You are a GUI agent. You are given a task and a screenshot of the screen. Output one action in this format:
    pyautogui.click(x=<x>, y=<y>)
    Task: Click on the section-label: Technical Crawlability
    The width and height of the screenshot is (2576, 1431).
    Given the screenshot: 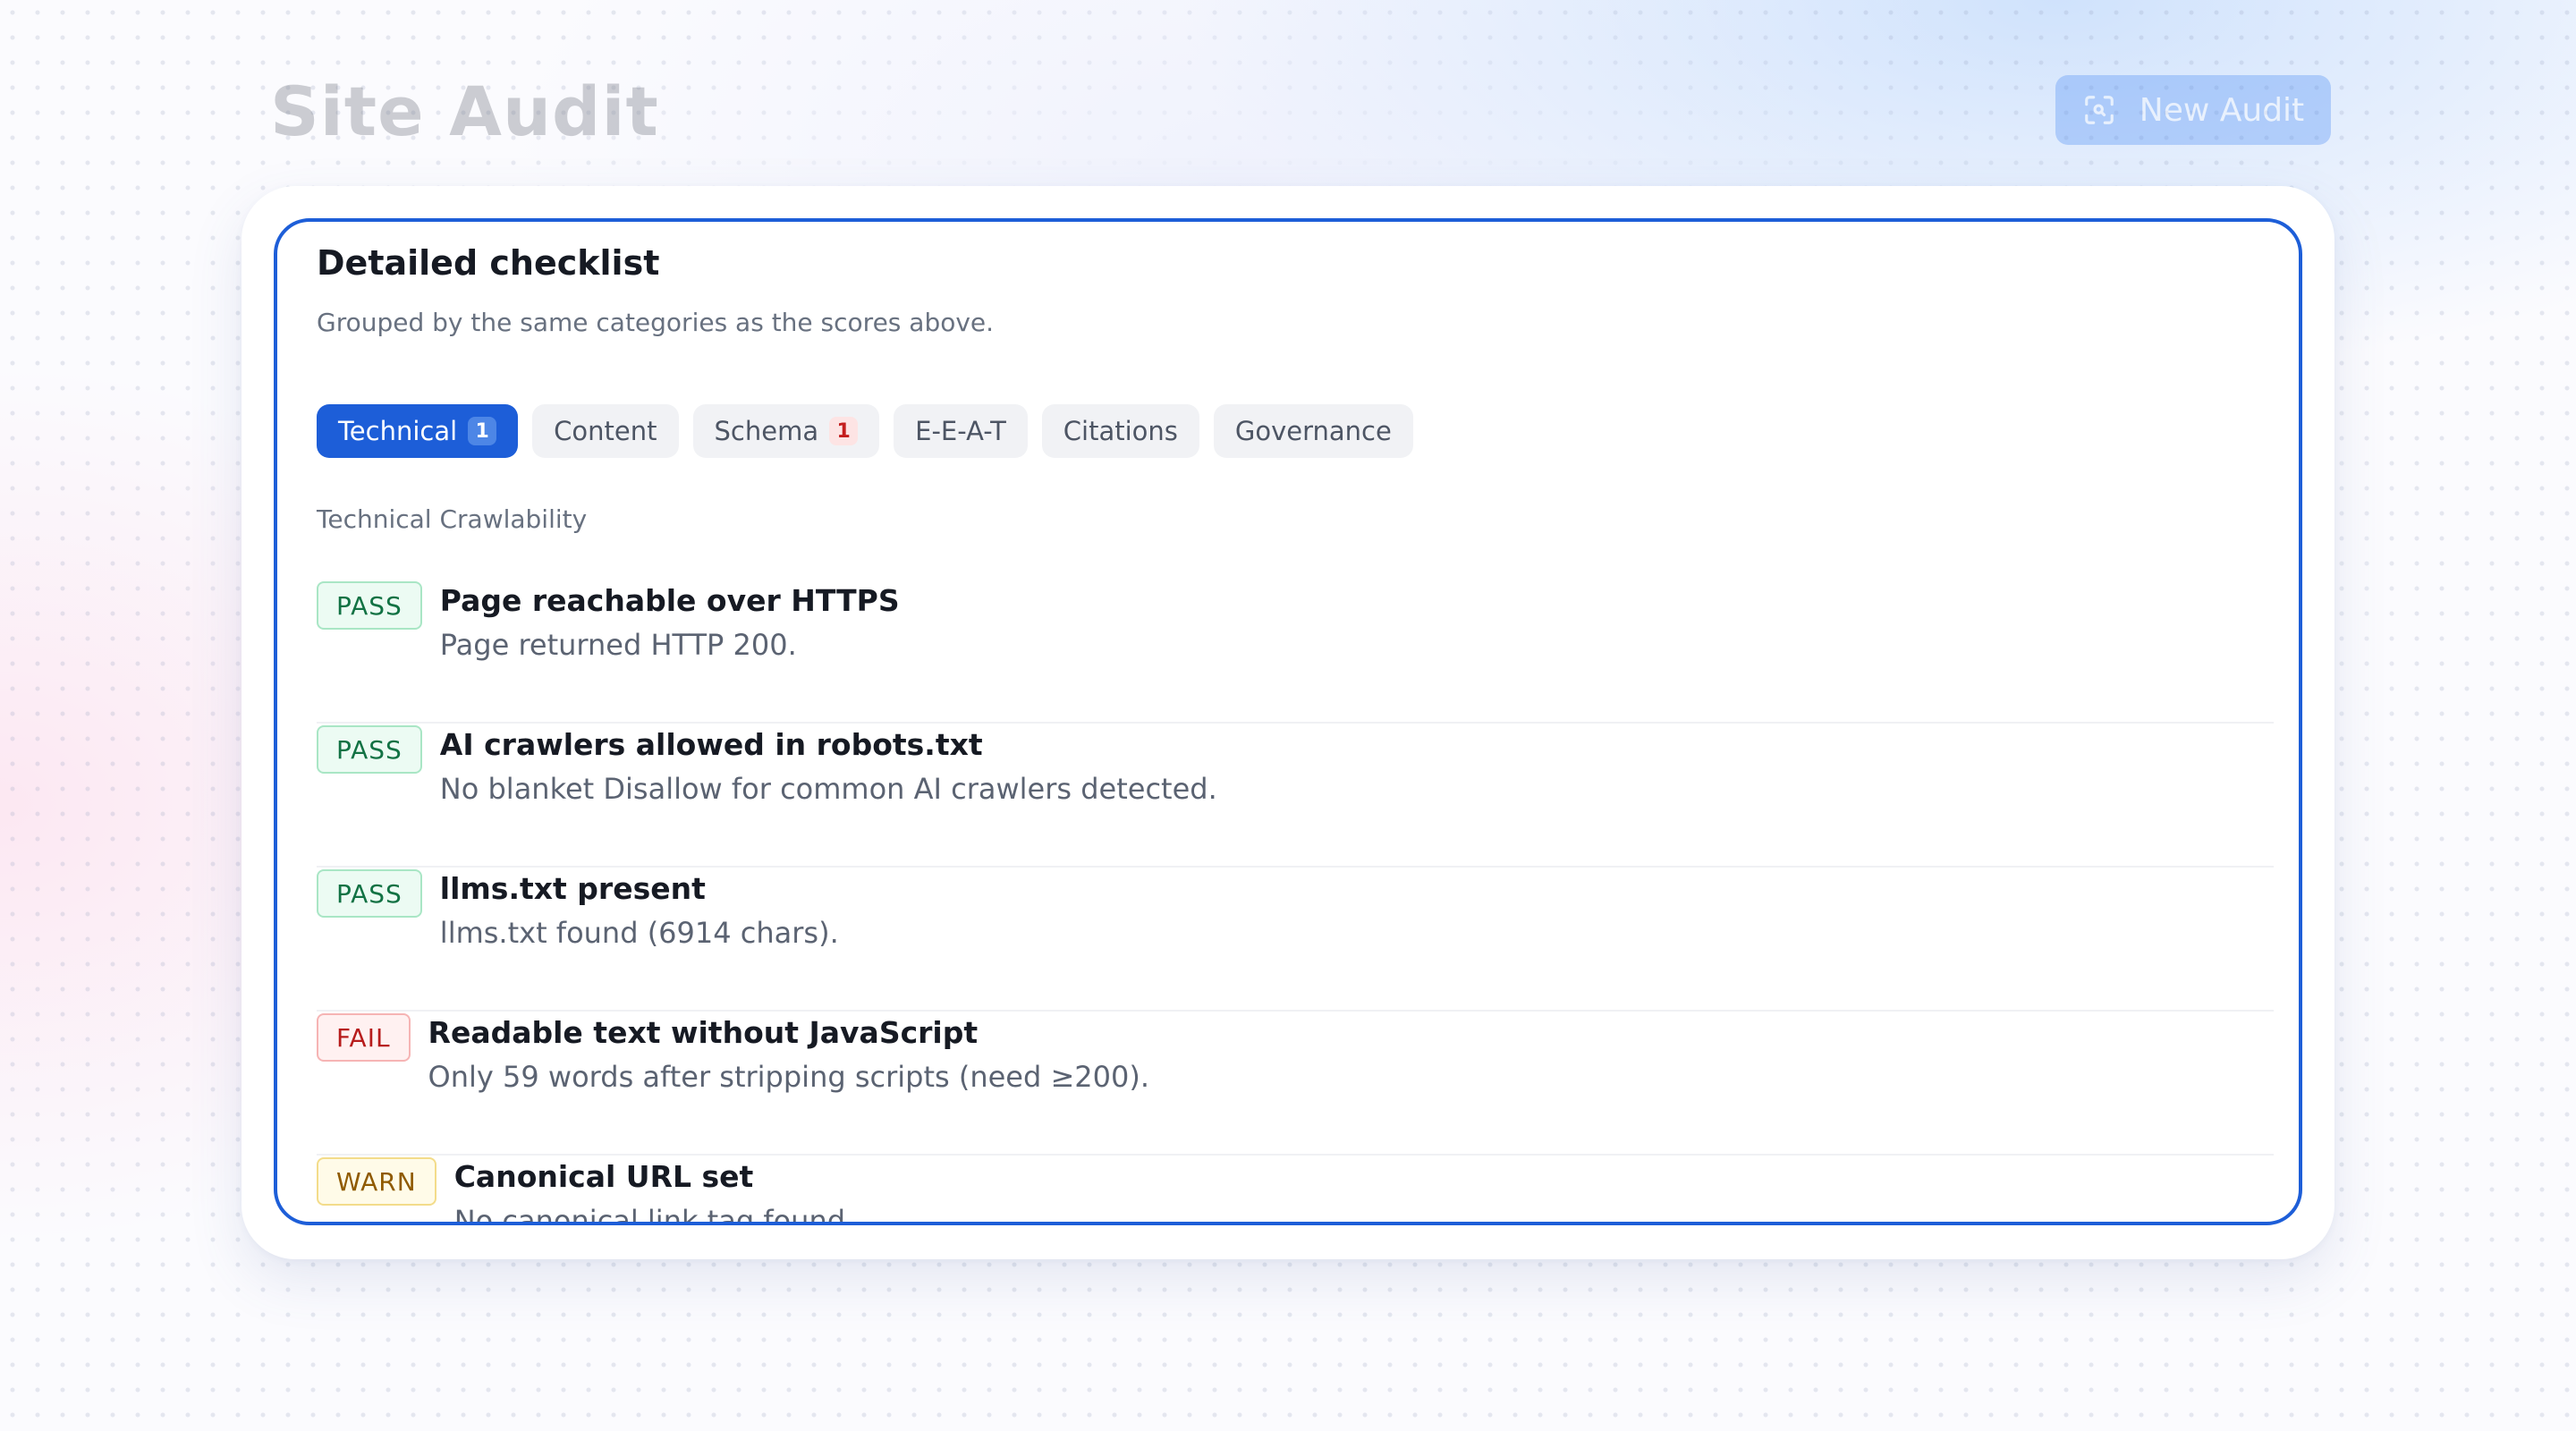 What is the action you would take?
    pyautogui.click(x=452, y=519)
    